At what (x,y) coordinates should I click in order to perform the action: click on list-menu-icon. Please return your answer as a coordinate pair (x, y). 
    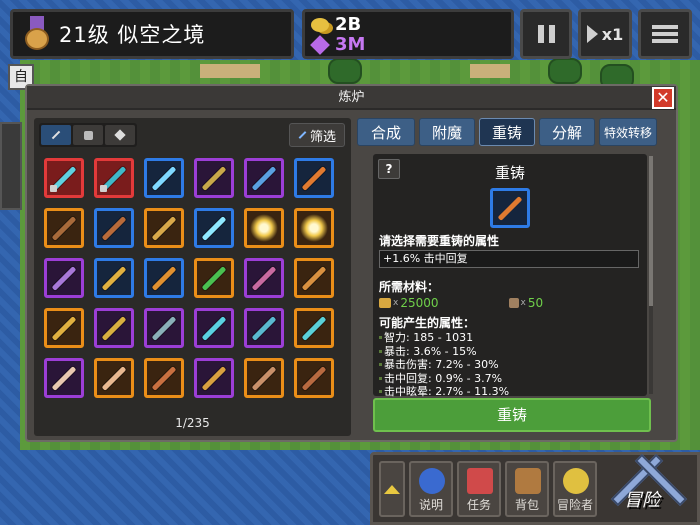
    Looking at the image, I should click on (665, 34).